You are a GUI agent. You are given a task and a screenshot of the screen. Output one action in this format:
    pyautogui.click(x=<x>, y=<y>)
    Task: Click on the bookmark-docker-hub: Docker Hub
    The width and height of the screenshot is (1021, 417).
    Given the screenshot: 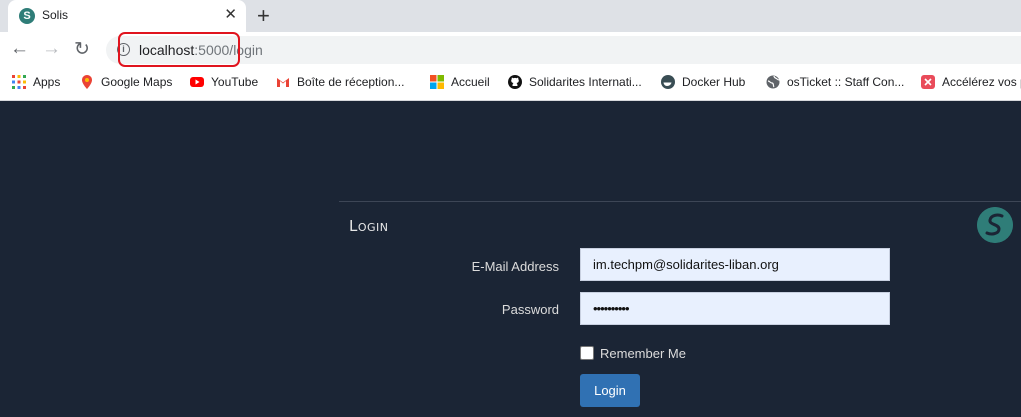 What is the action you would take?
    pyautogui.click(x=703, y=84)
    